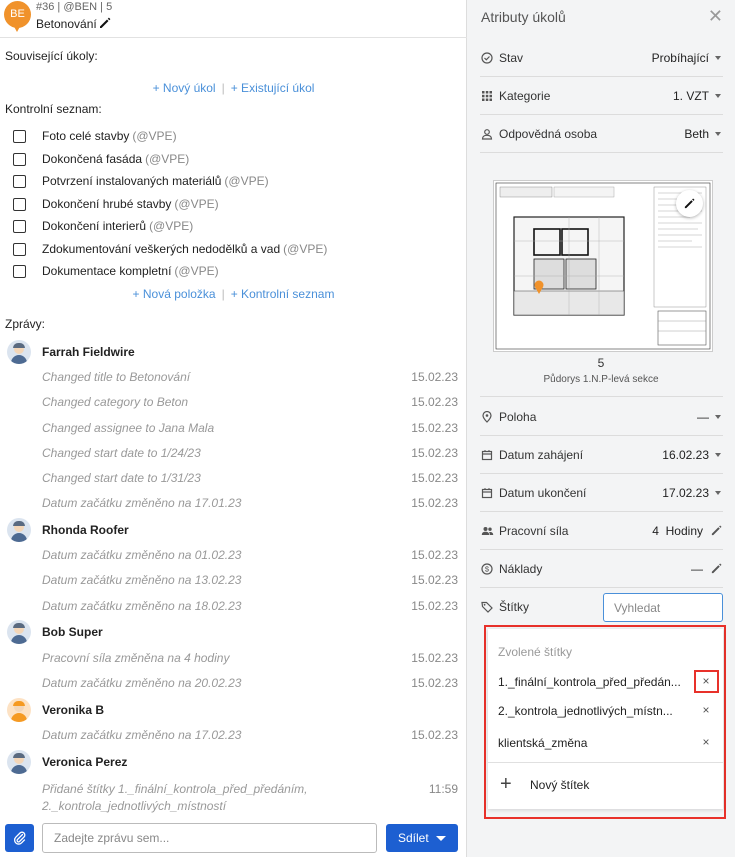 The image size is (735, 857). I want to click on message-author: Veronica Perez, so click(67, 762).